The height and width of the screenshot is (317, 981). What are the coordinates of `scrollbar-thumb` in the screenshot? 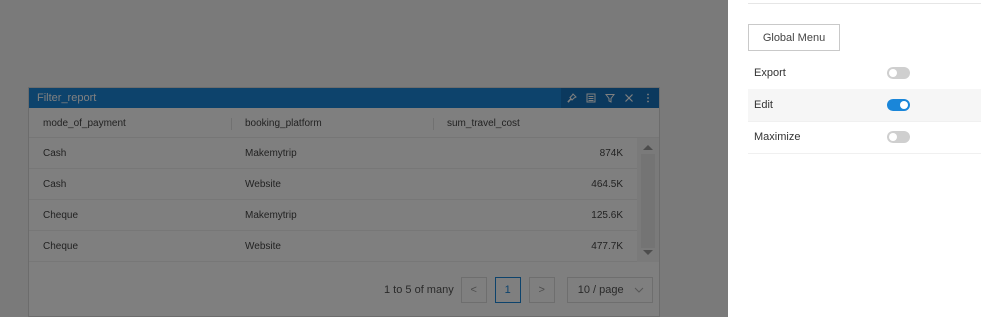 It's located at (648, 201).